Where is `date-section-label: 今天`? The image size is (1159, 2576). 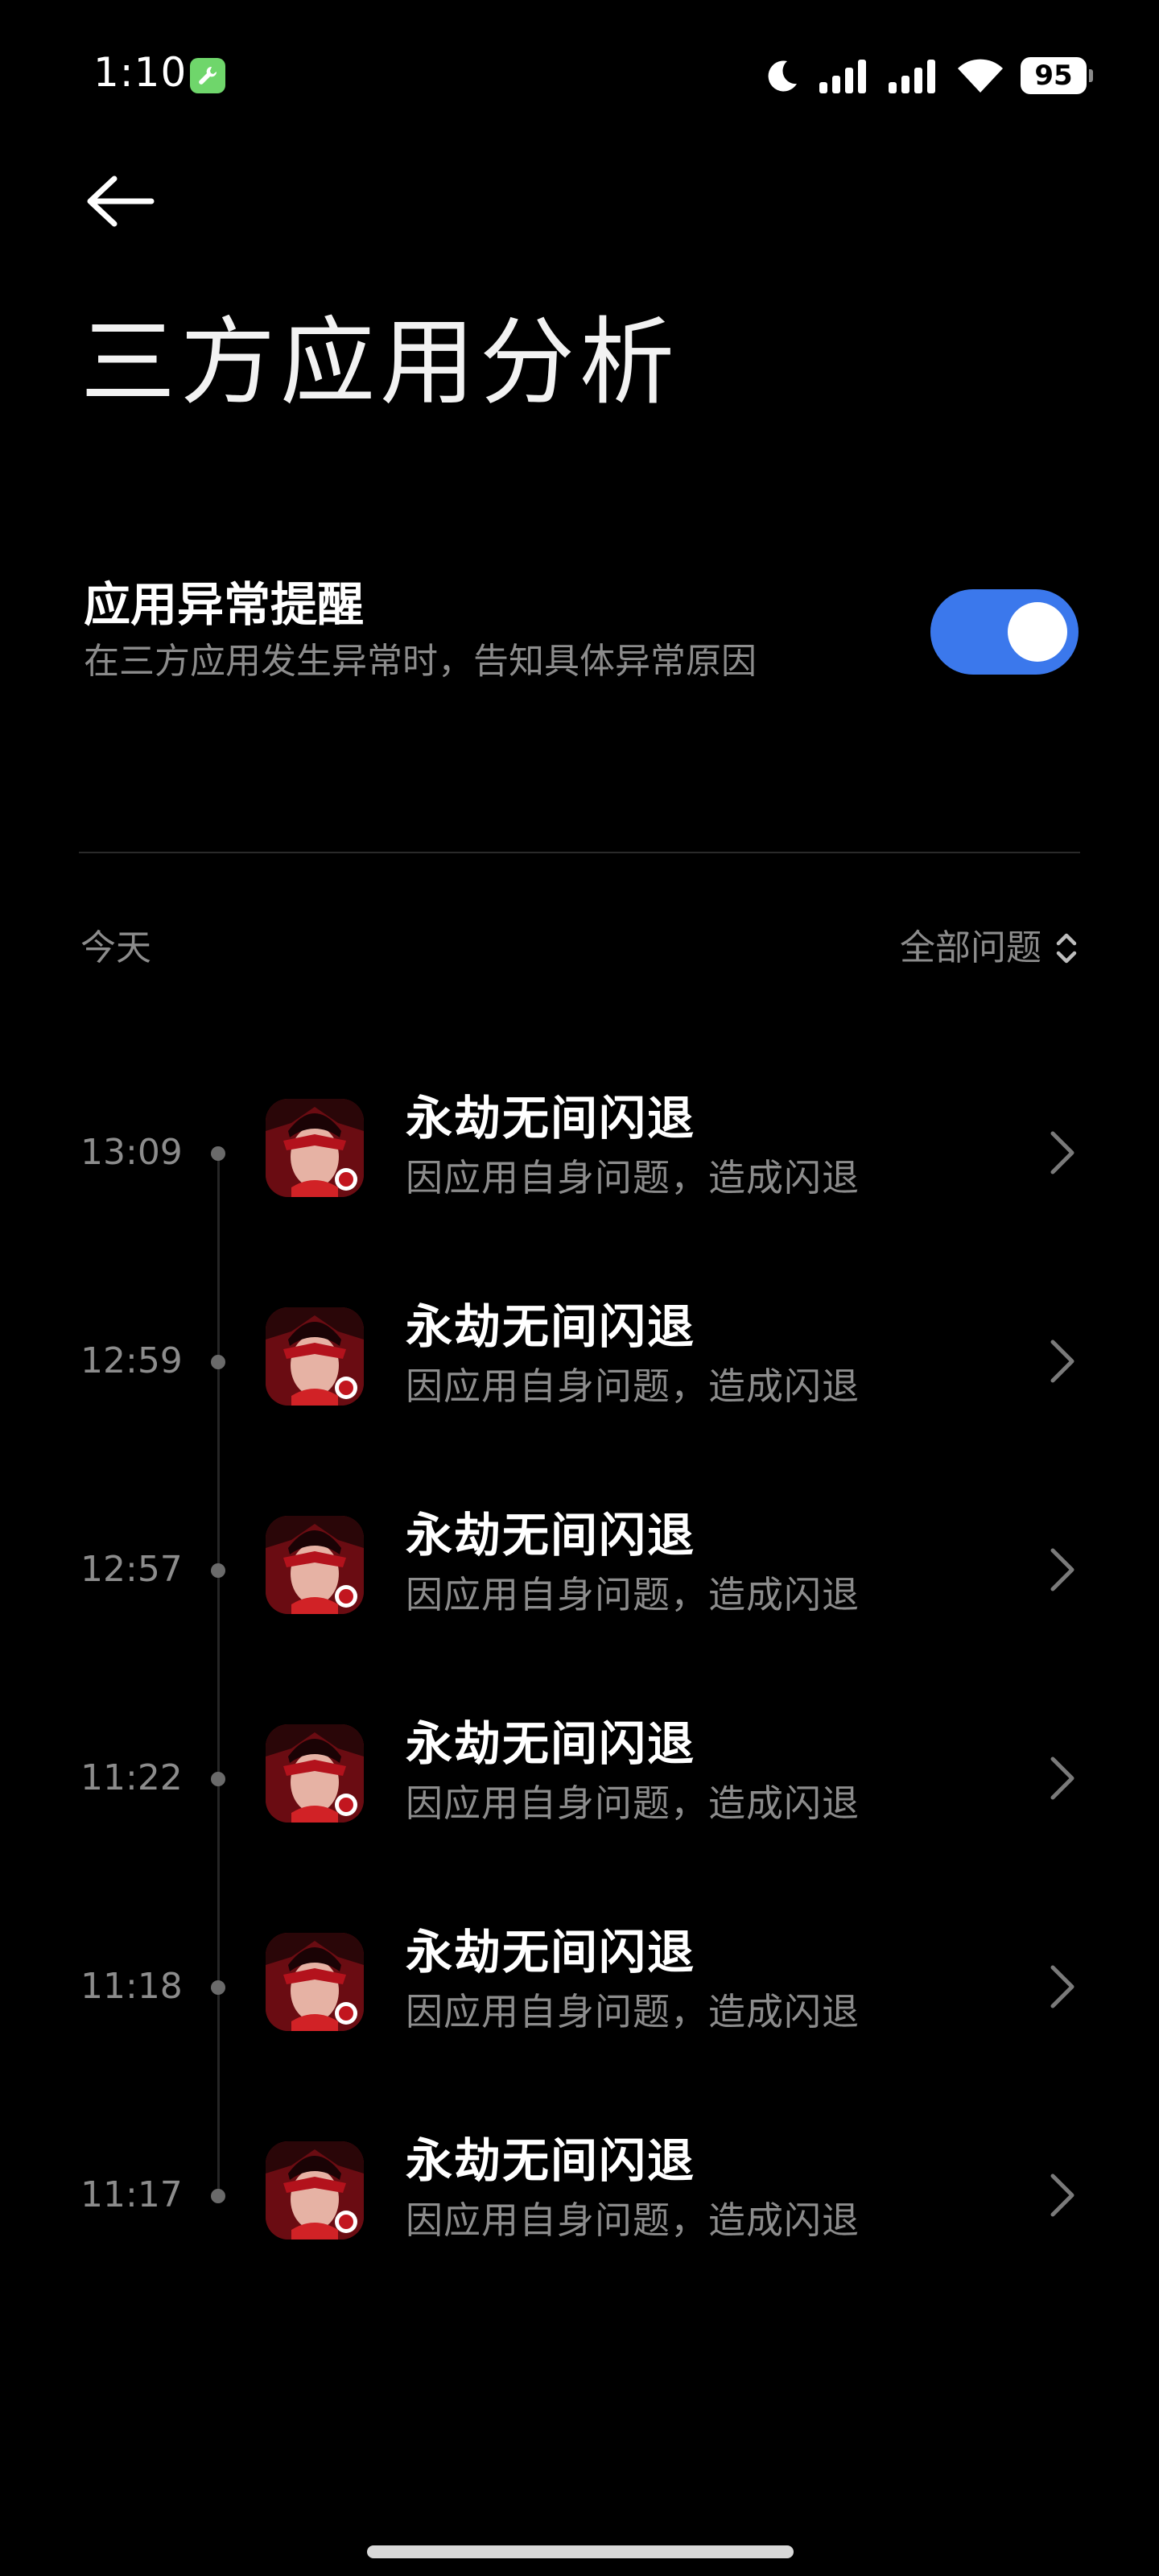
date-section-label: 今天 is located at coordinates (115, 947).